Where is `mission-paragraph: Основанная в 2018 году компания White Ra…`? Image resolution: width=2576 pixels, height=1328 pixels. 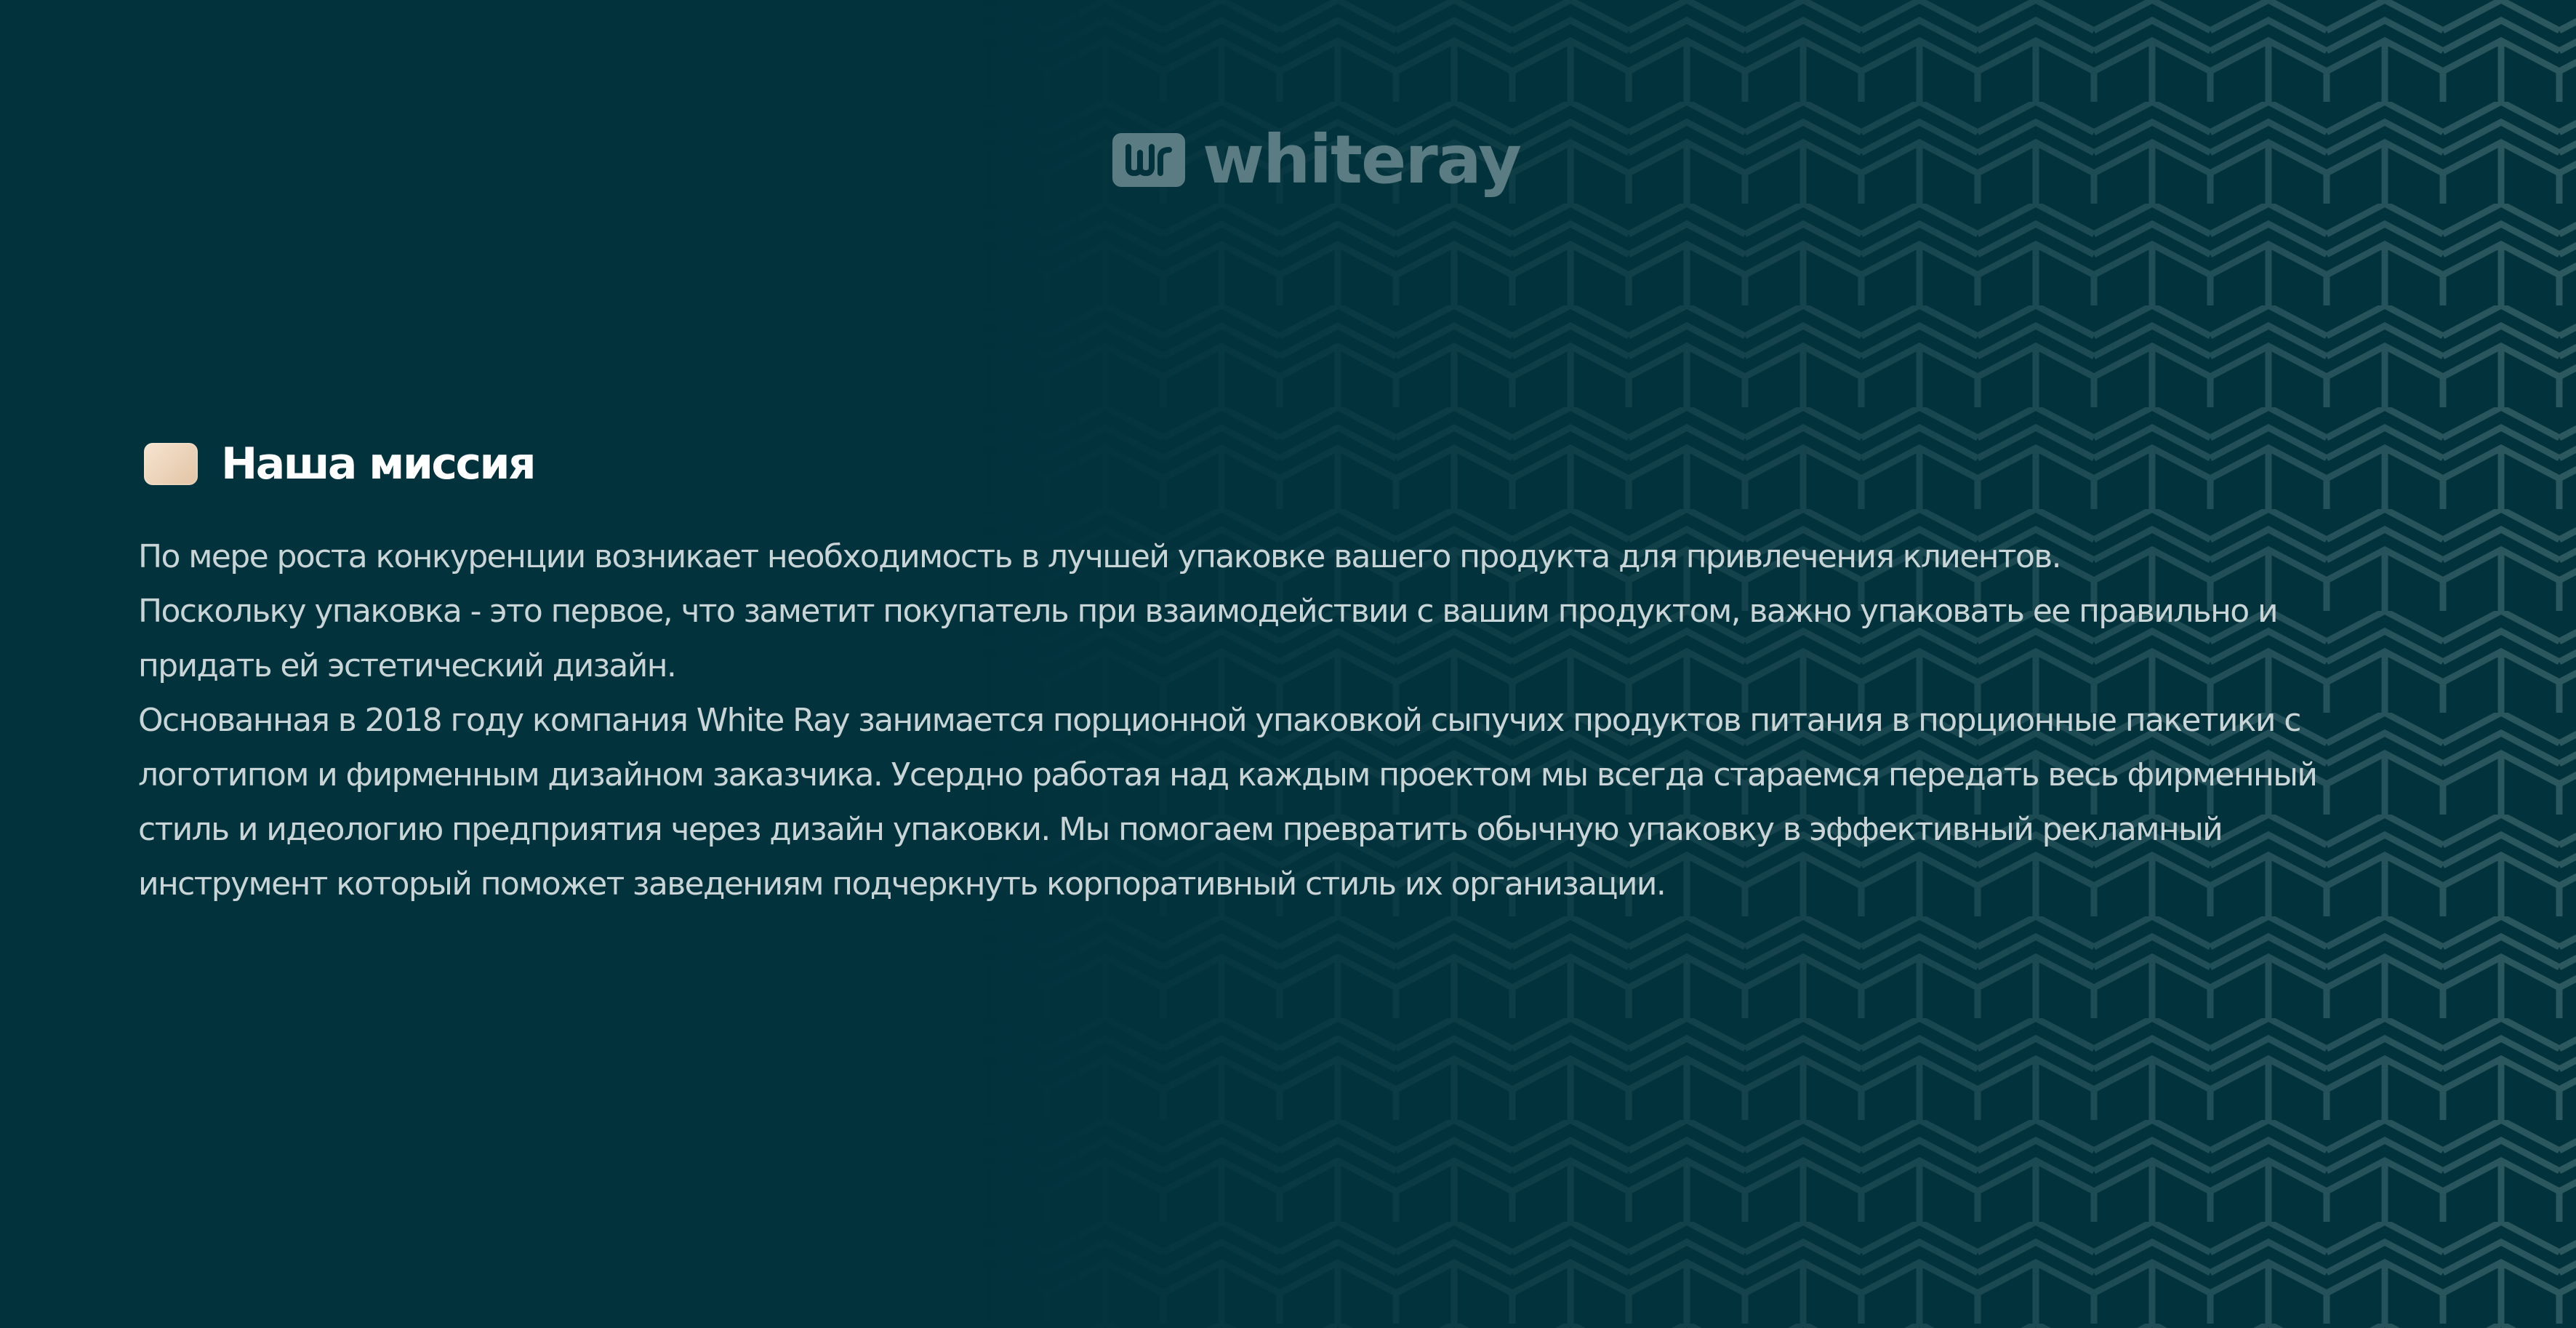
mission-paragraph: Основанная в 2018 году компания White Ra… is located at coordinates (1228, 802).